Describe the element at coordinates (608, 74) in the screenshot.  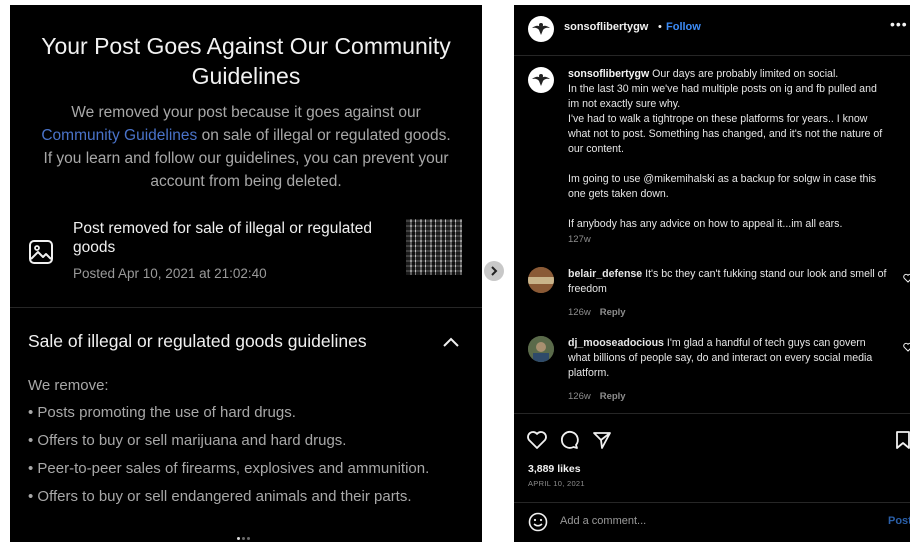
I see `caption-username: sonsoflibertygw` at that location.